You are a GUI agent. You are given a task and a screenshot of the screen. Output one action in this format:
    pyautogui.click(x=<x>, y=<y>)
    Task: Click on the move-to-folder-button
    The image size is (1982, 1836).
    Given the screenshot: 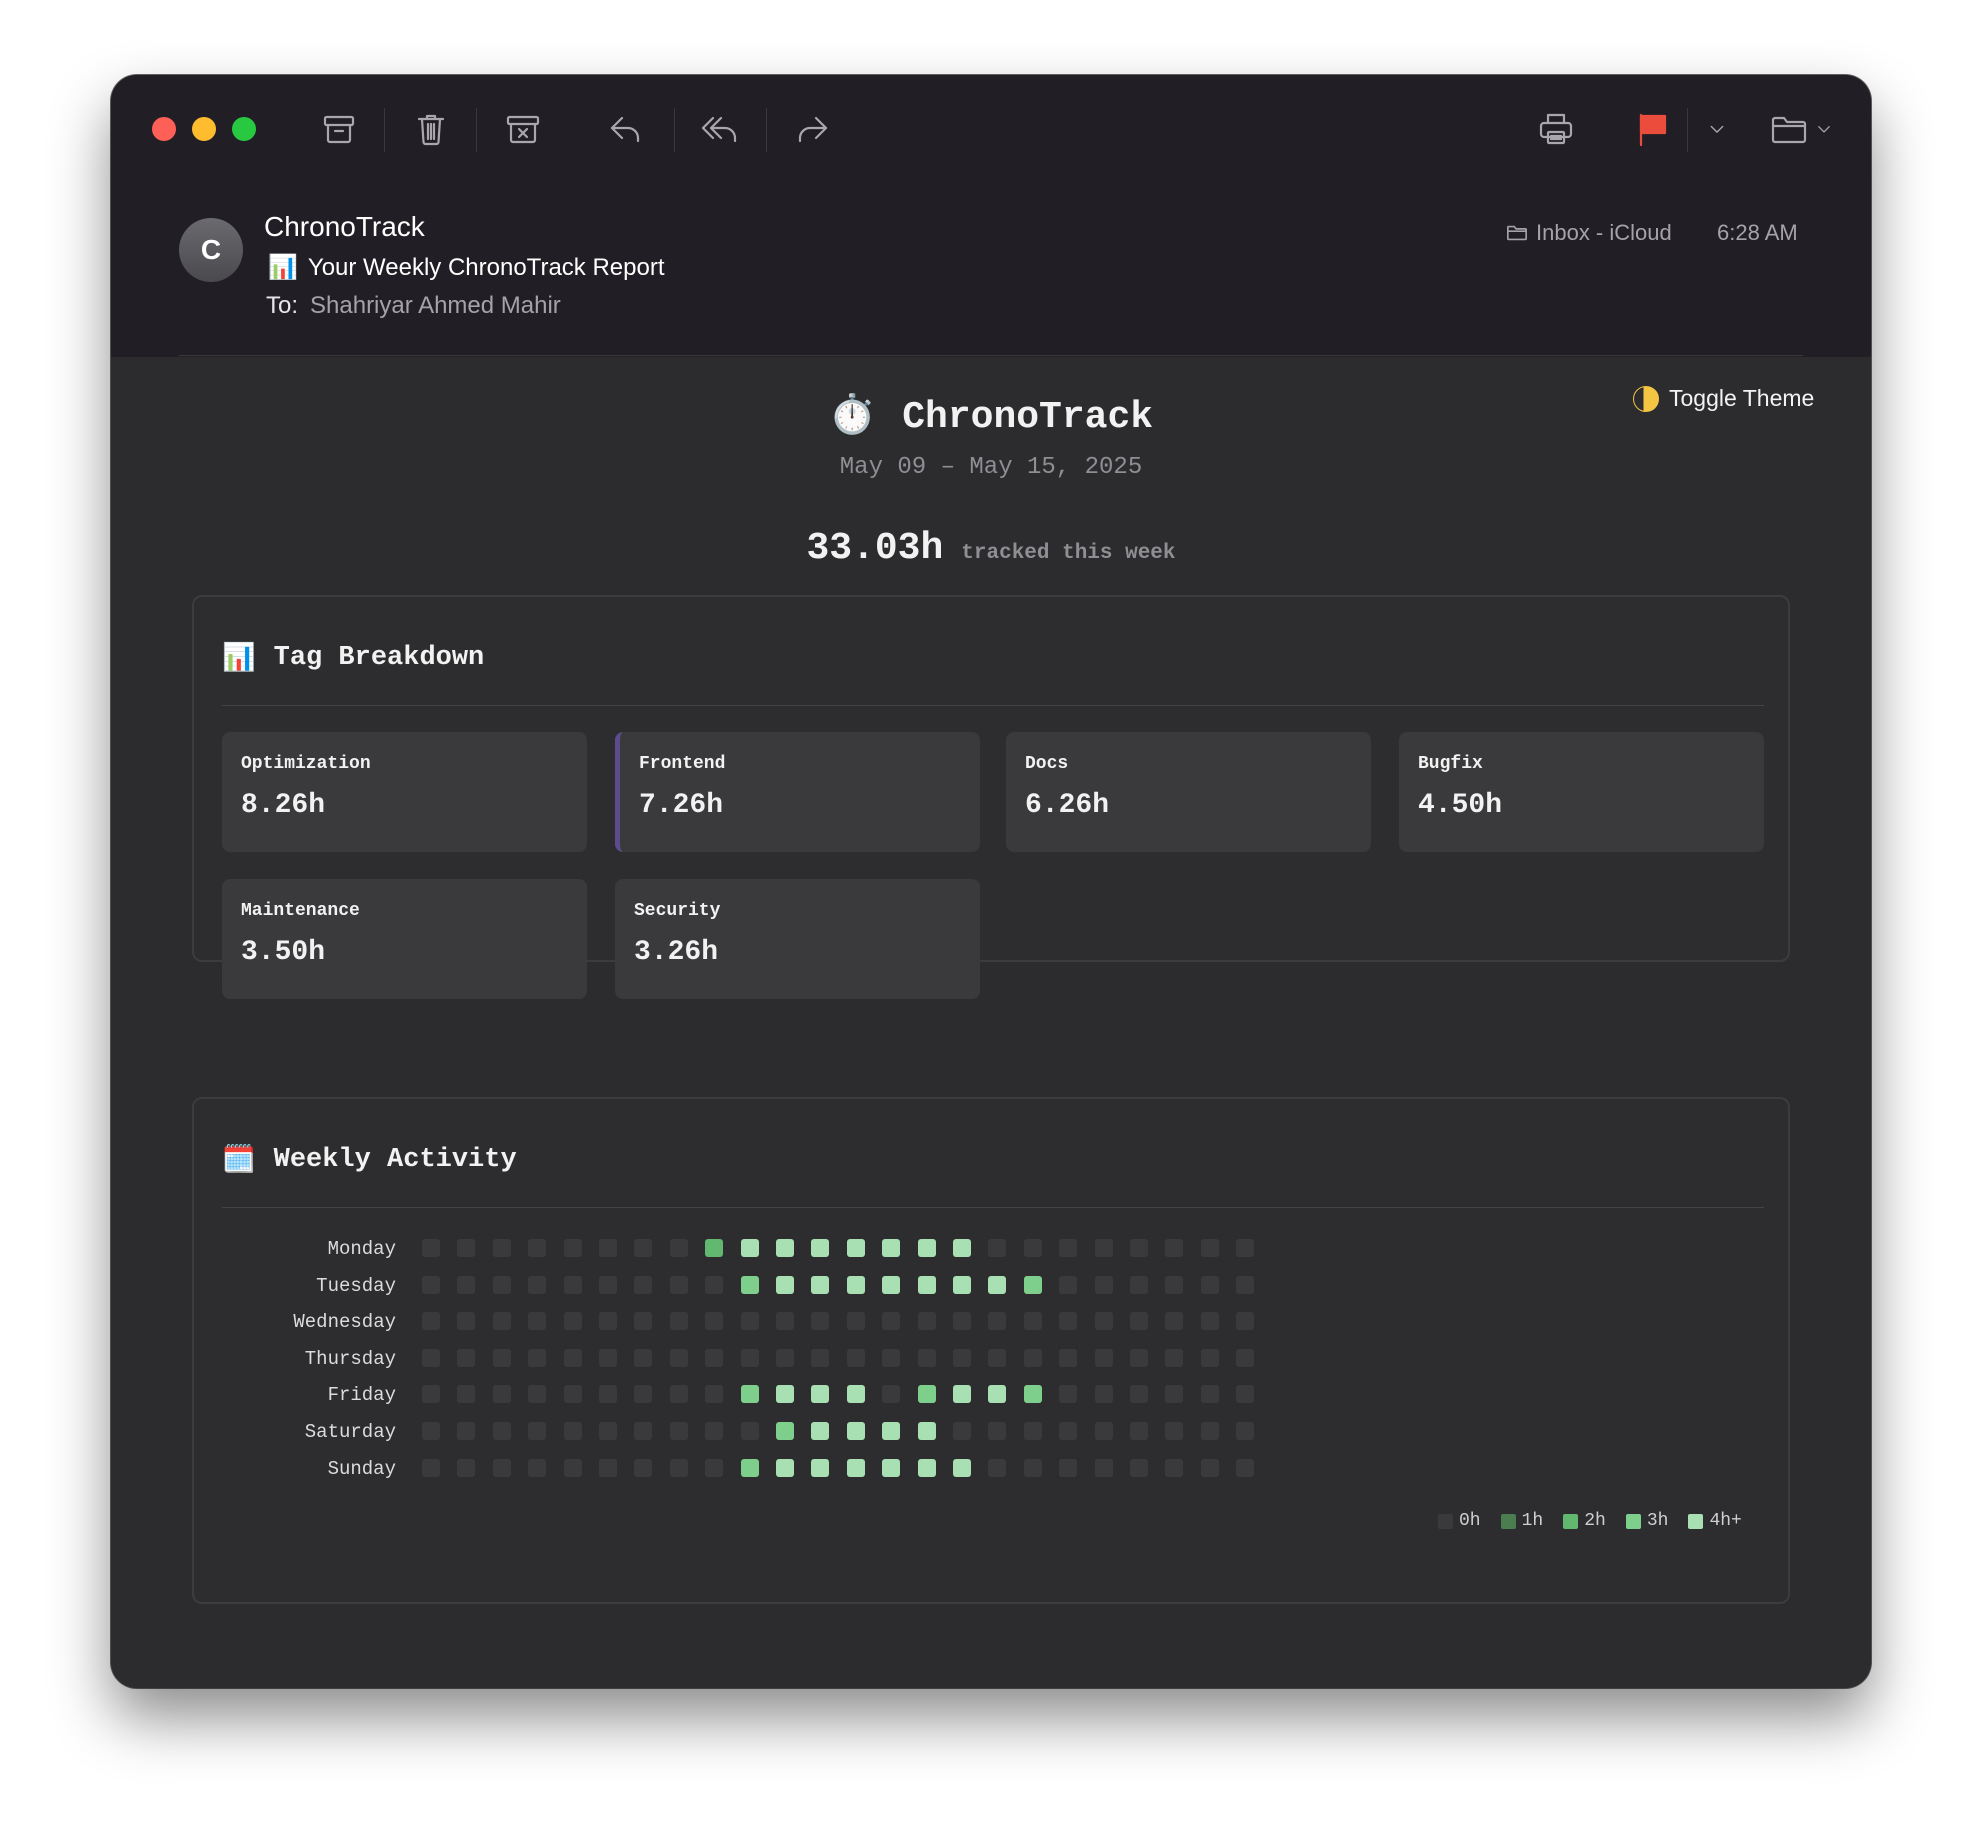 What is the action you would take?
    pyautogui.click(x=1789, y=129)
    